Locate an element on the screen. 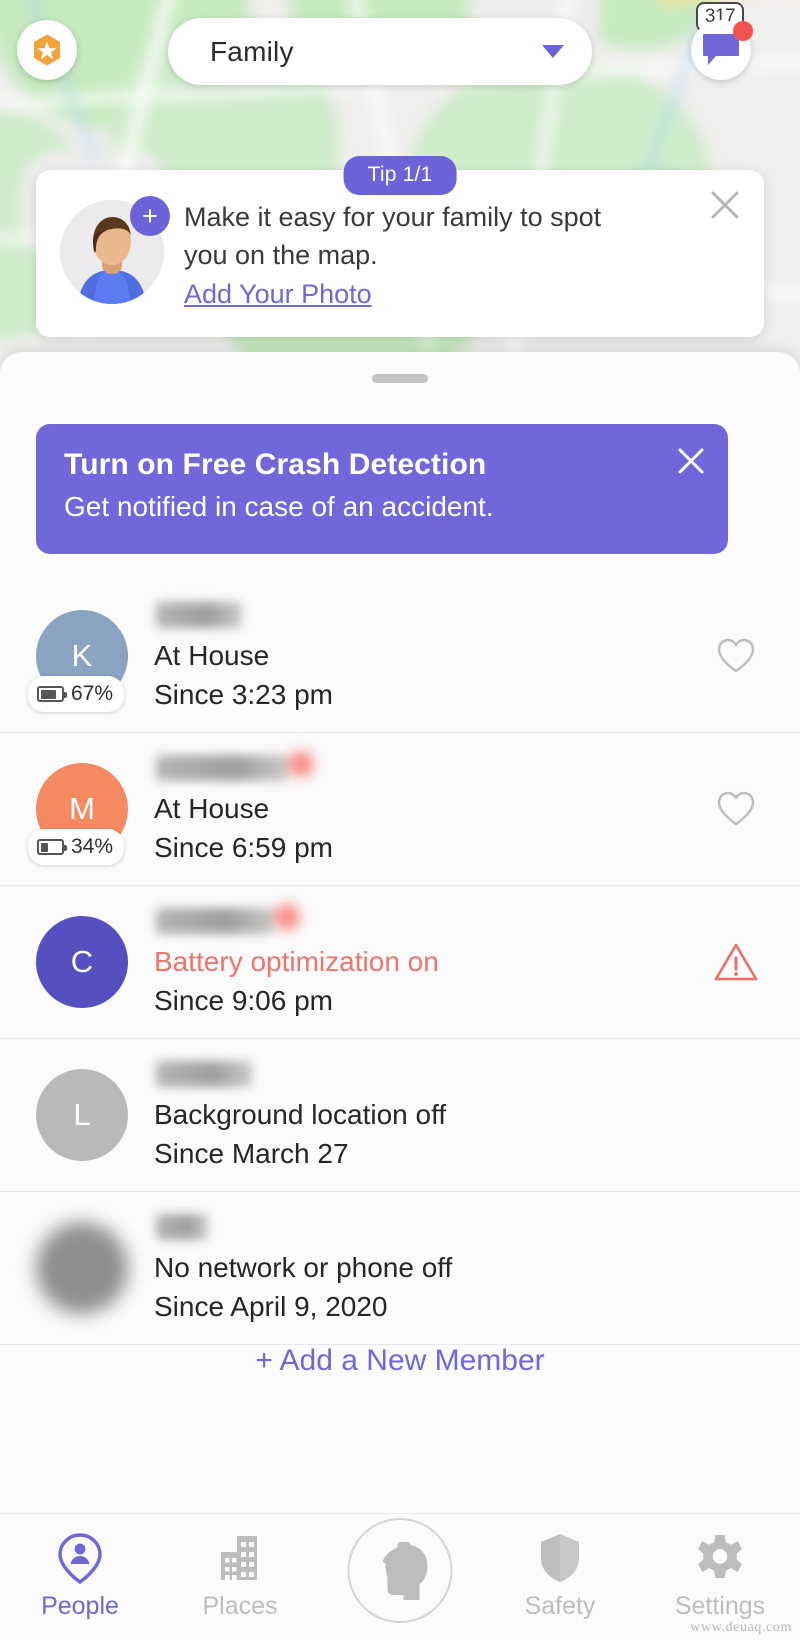 This screenshot has width=800, height=1640. crash-banner-close-button is located at coordinates (691, 461).